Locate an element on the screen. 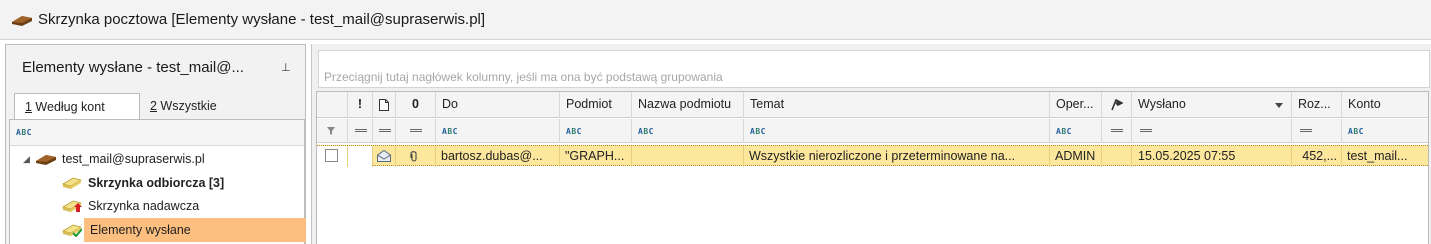 This screenshot has width=1431, height=244. tab-key: 1 is located at coordinates (28, 107).